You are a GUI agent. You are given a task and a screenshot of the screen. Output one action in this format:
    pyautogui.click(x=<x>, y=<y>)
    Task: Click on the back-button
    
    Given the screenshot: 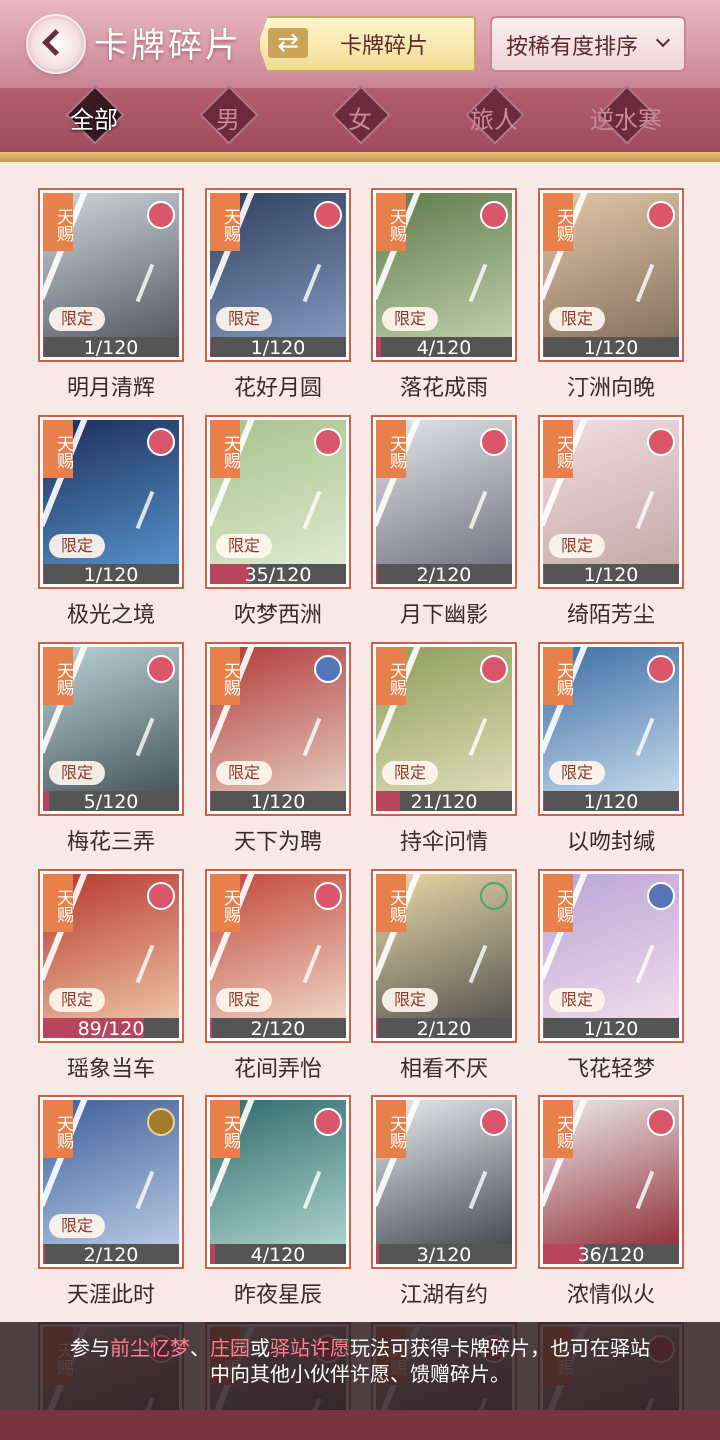 What is the action you would take?
    pyautogui.click(x=56, y=44)
    